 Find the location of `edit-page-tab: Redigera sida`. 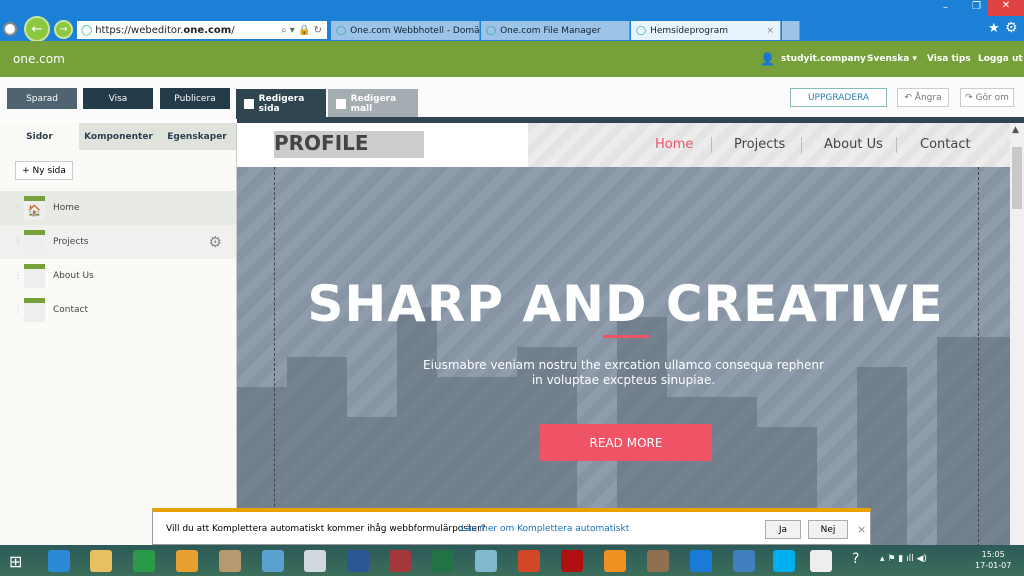

edit-page-tab: Redigera sida is located at coordinates (281, 104).